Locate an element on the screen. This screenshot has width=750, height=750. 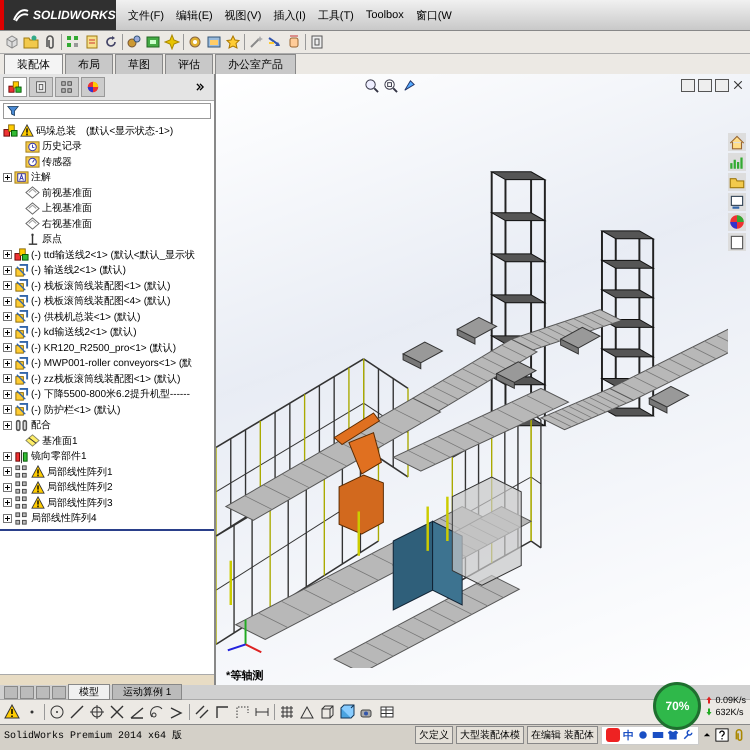
target-icon is located at coordinates (97, 712).